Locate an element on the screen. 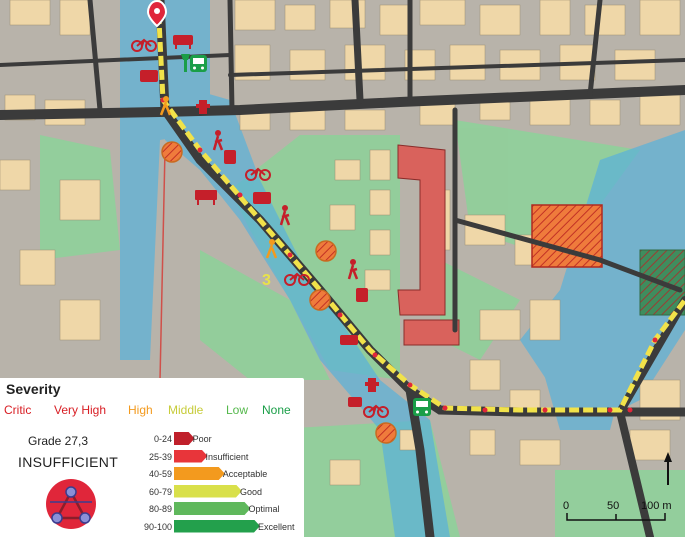  severity-none: None is located at coordinates (276, 410).